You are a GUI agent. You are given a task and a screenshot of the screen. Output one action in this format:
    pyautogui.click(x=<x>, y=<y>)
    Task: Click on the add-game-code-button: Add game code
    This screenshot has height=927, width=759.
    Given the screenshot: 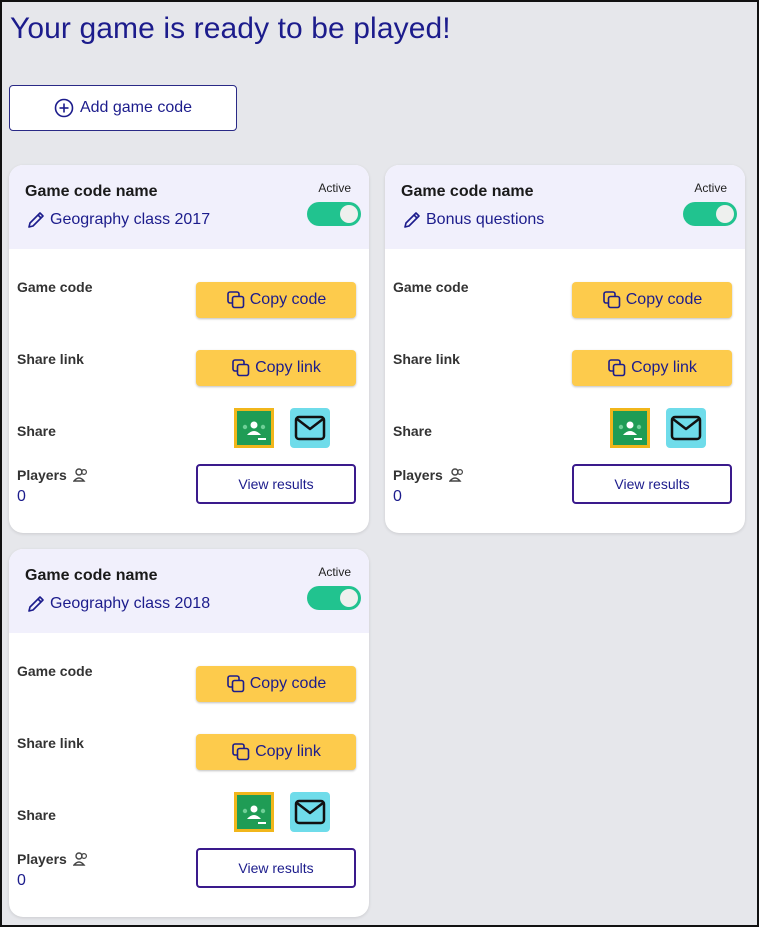 What is the action you would take?
    pyautogui.click(x=123, y=108)
    